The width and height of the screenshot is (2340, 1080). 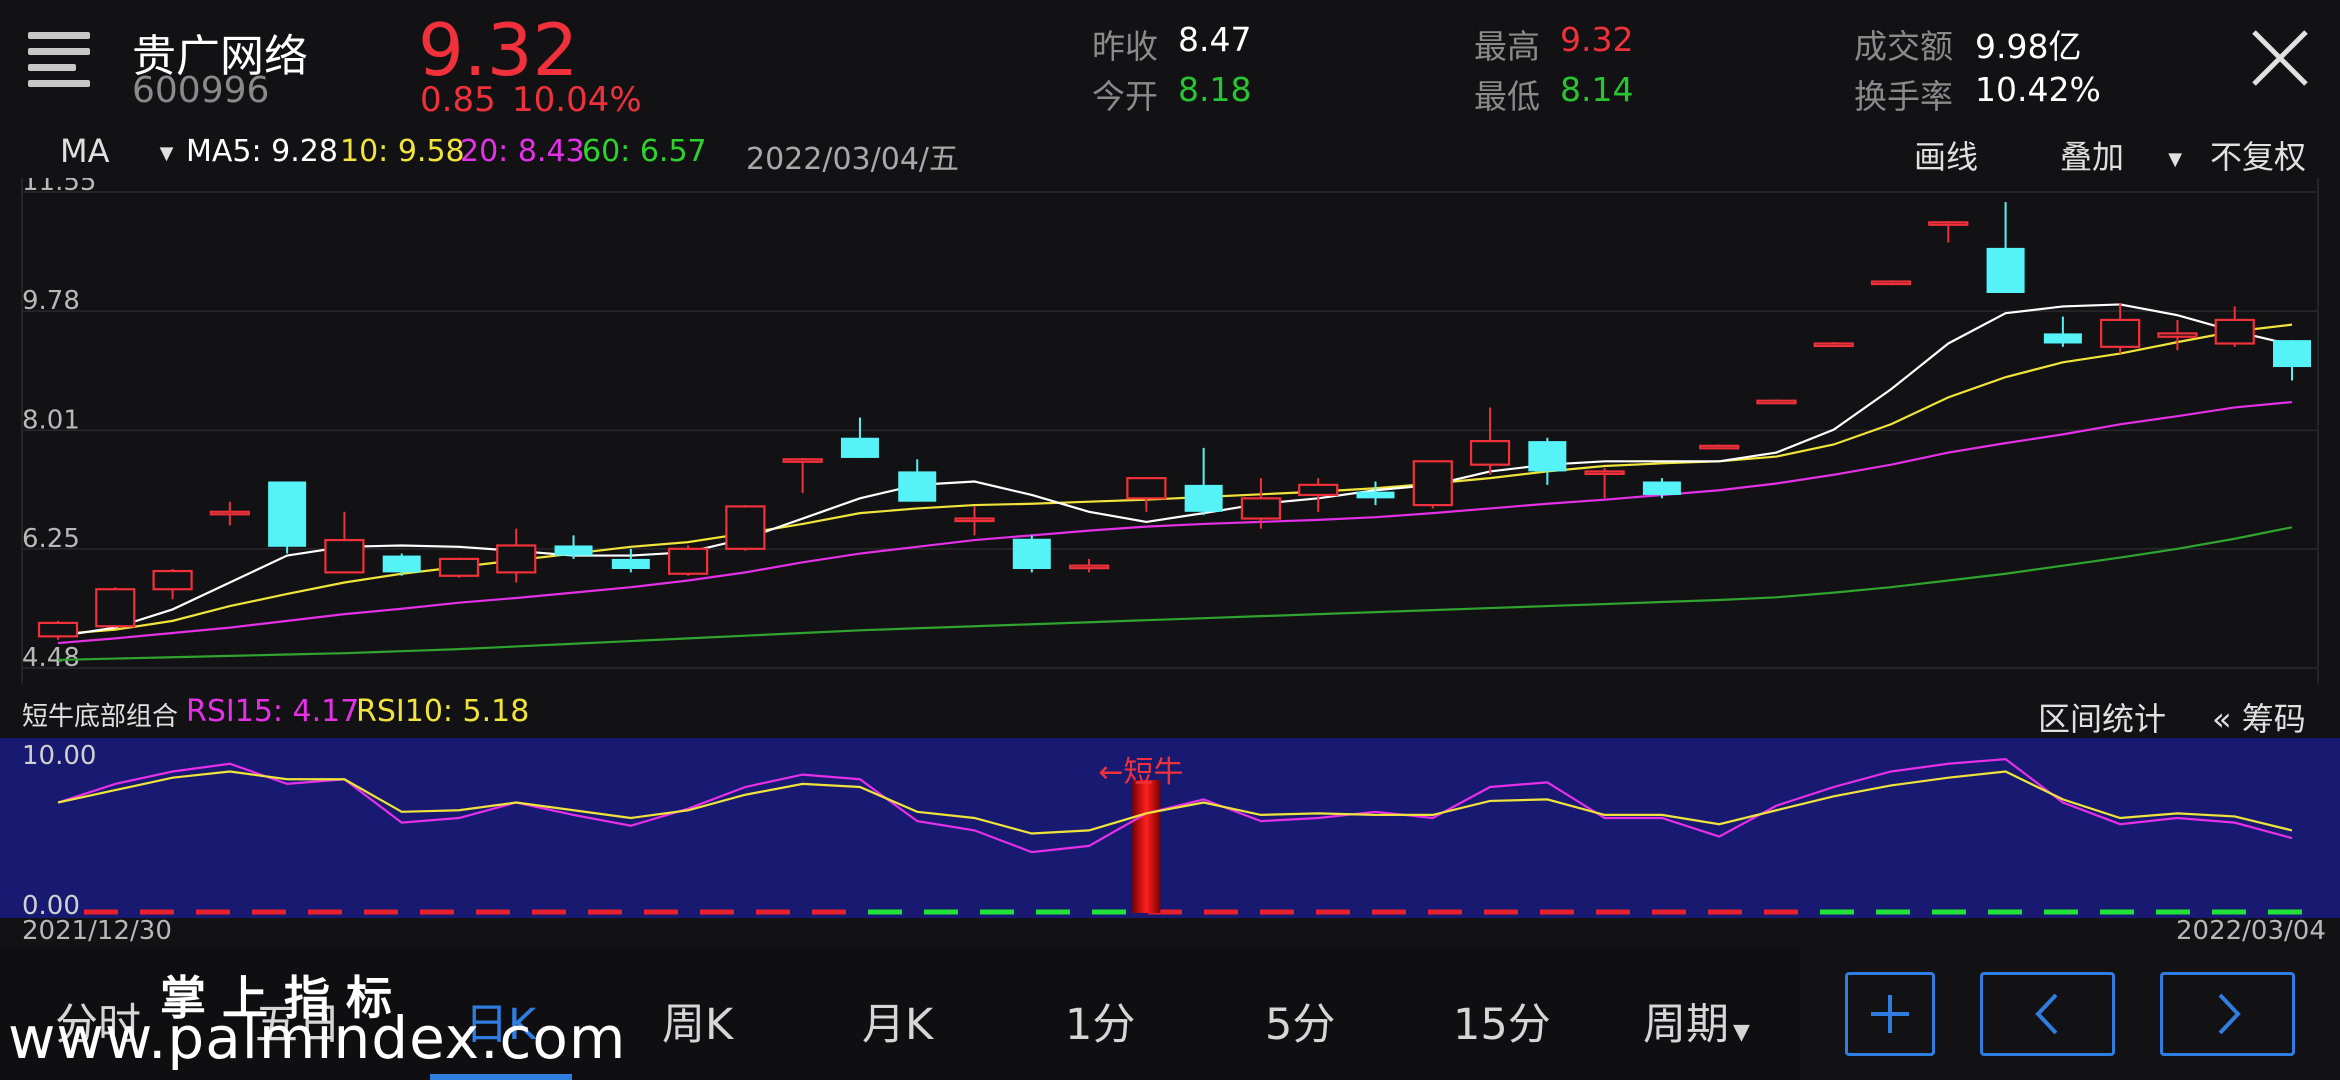 What do you see at coordinates (2280, 58) in the screenshot?
I see `close-icon` at bounding box center [2280, 58].